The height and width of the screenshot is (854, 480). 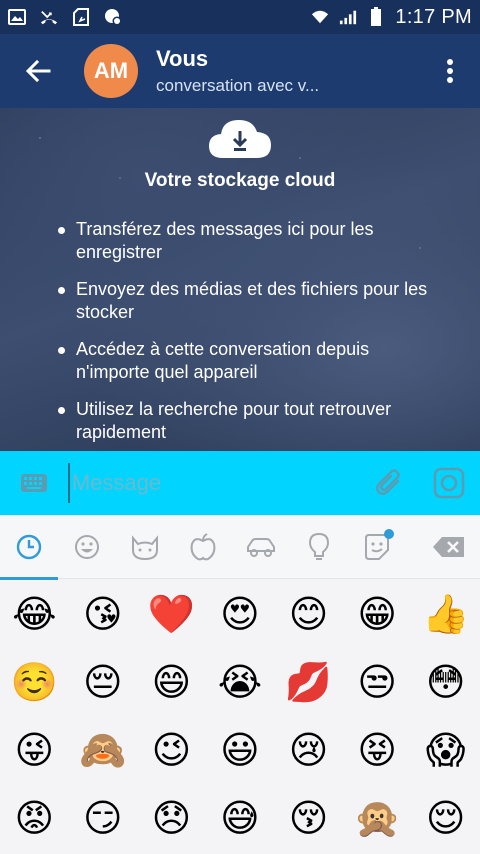 What do you see at coordinates (103, 682) in the screenshot?
I see `emoji-button: 😔` at bounding box center [103, 682].